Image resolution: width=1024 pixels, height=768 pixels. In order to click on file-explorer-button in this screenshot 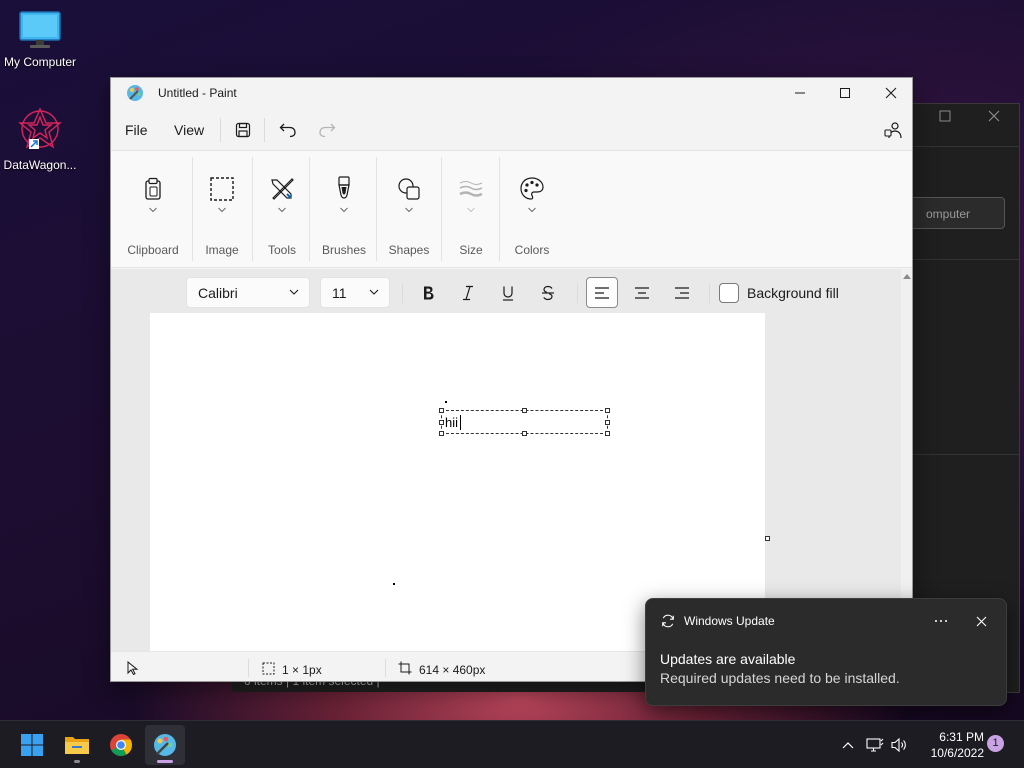, I will do `click(77, 745)`.